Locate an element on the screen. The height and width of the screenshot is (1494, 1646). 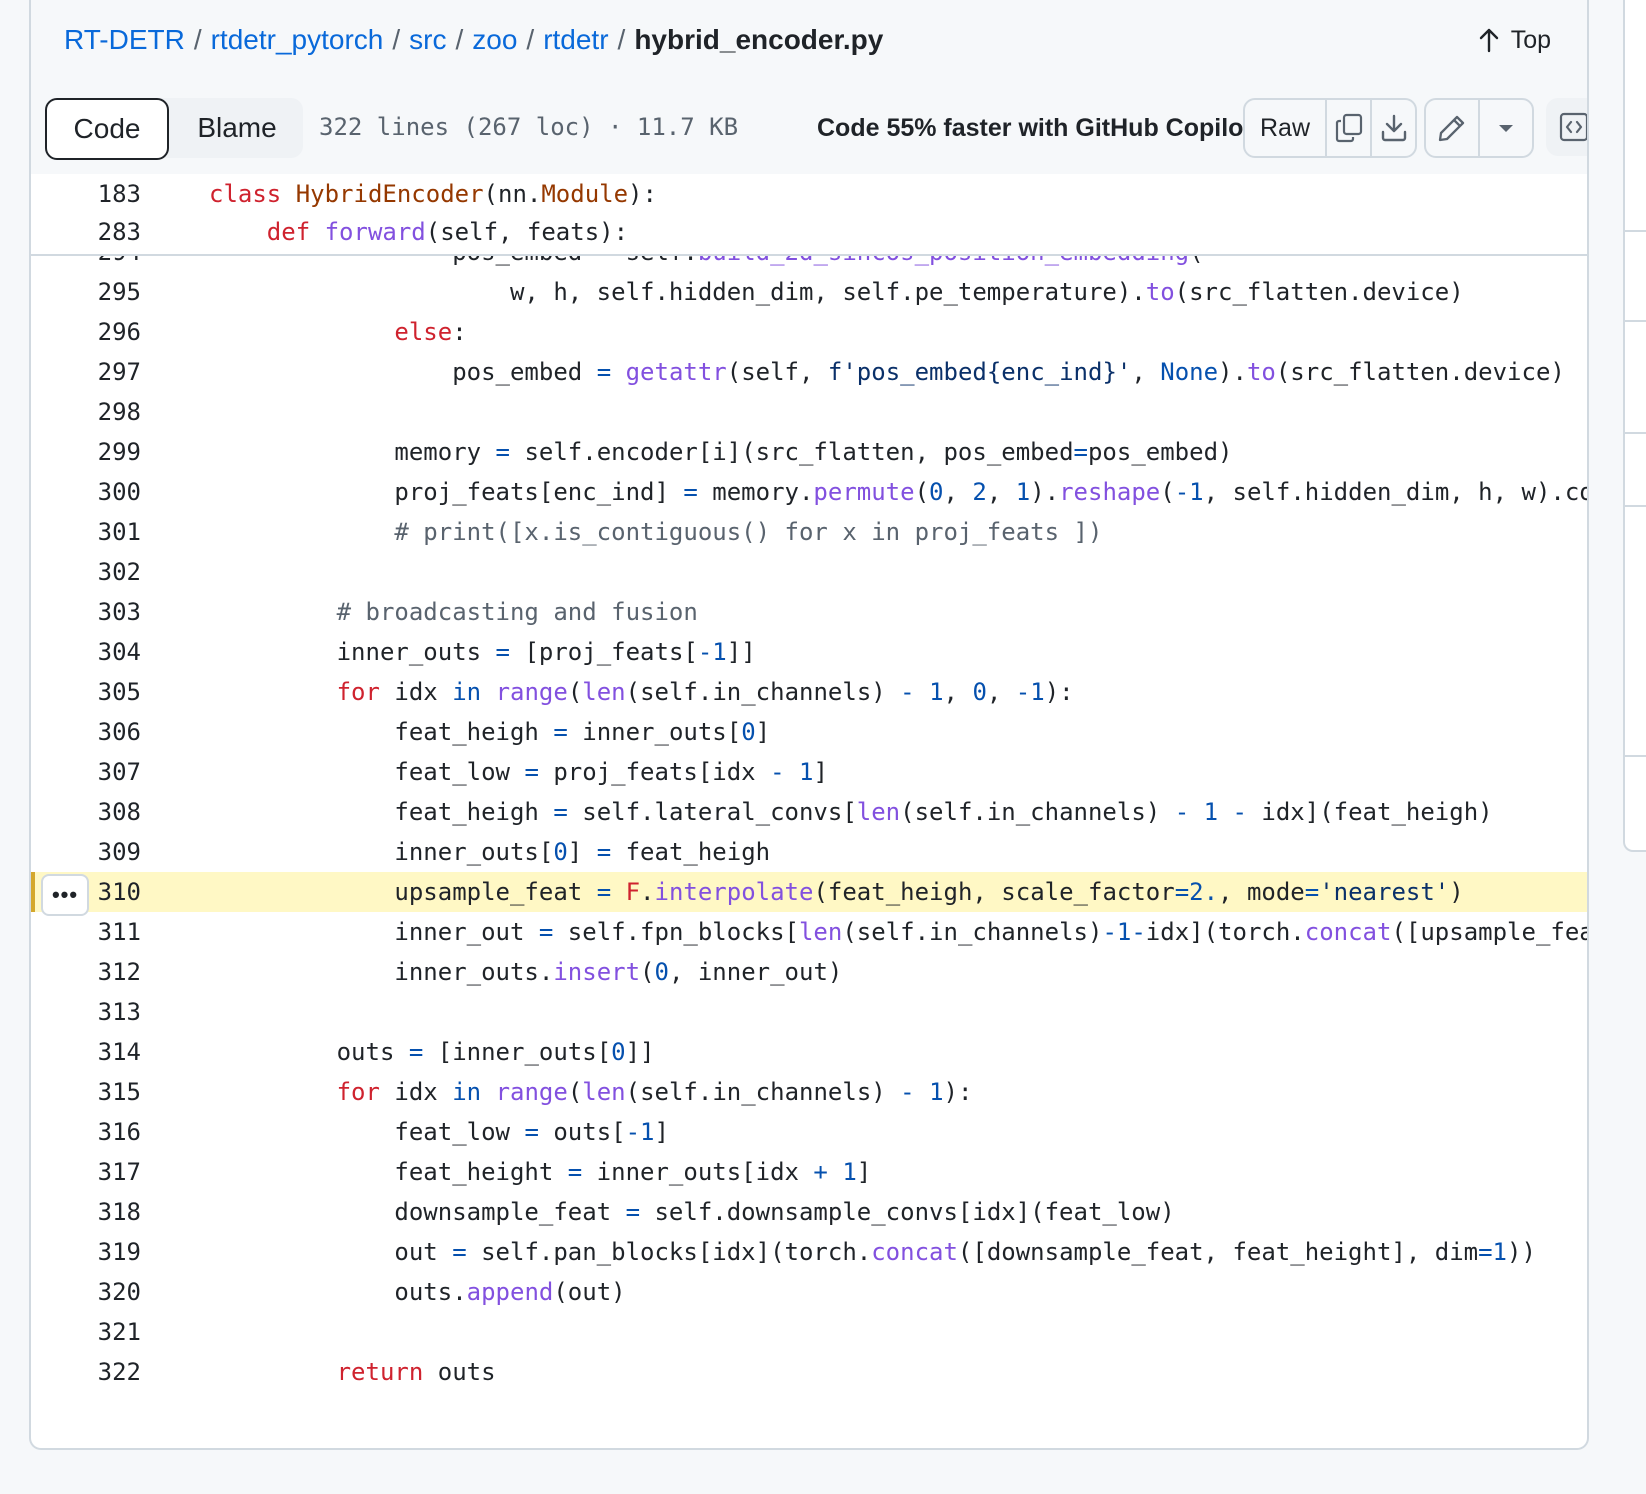
line-number: 306 is located at coordinates (106, 732).